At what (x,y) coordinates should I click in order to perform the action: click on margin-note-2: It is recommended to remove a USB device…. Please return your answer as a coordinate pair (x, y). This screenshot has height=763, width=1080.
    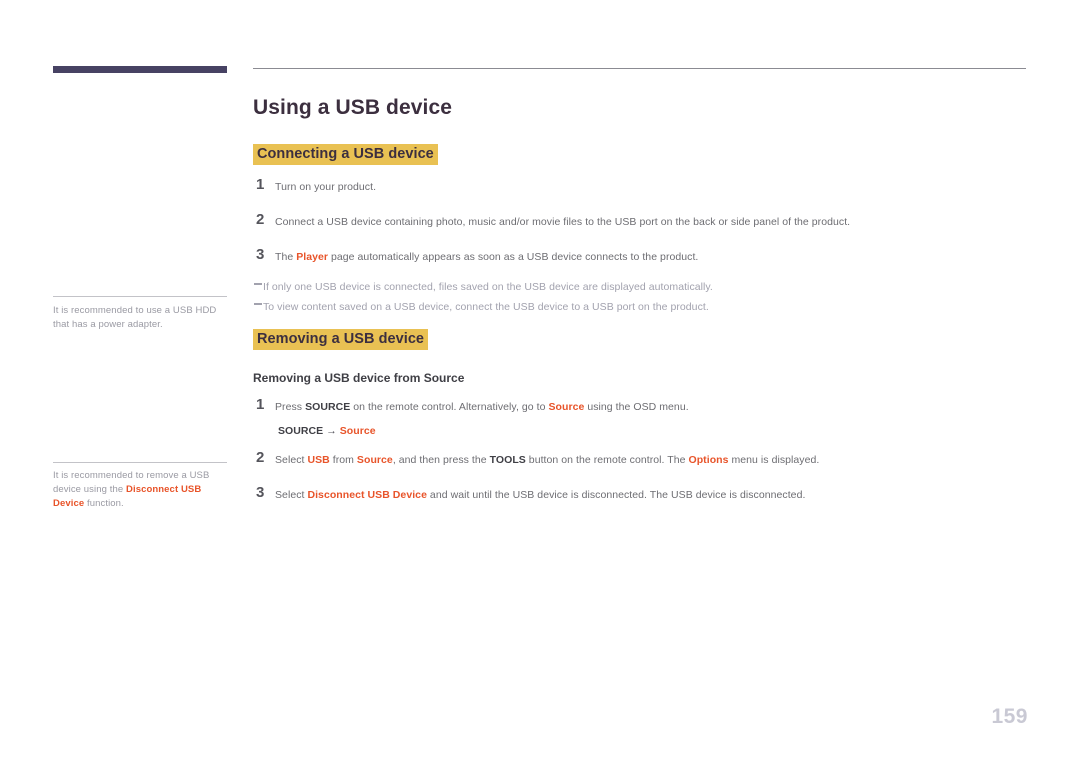
    Looking at the image, I should click on (131, 489).